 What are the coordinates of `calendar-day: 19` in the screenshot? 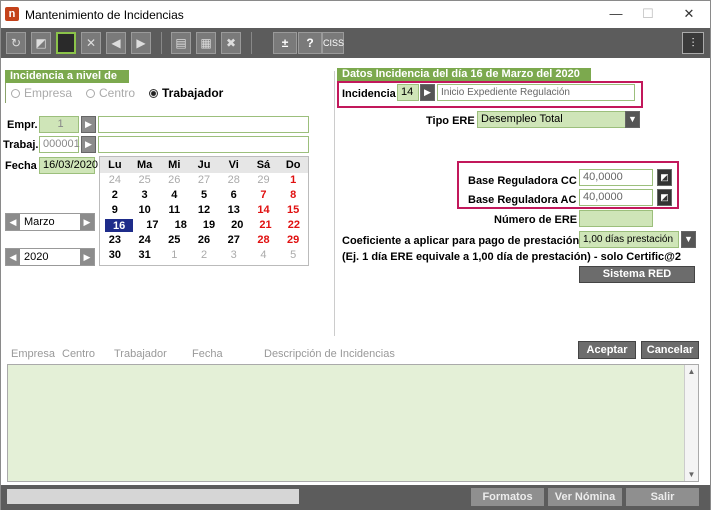 It's located at (209, 225).